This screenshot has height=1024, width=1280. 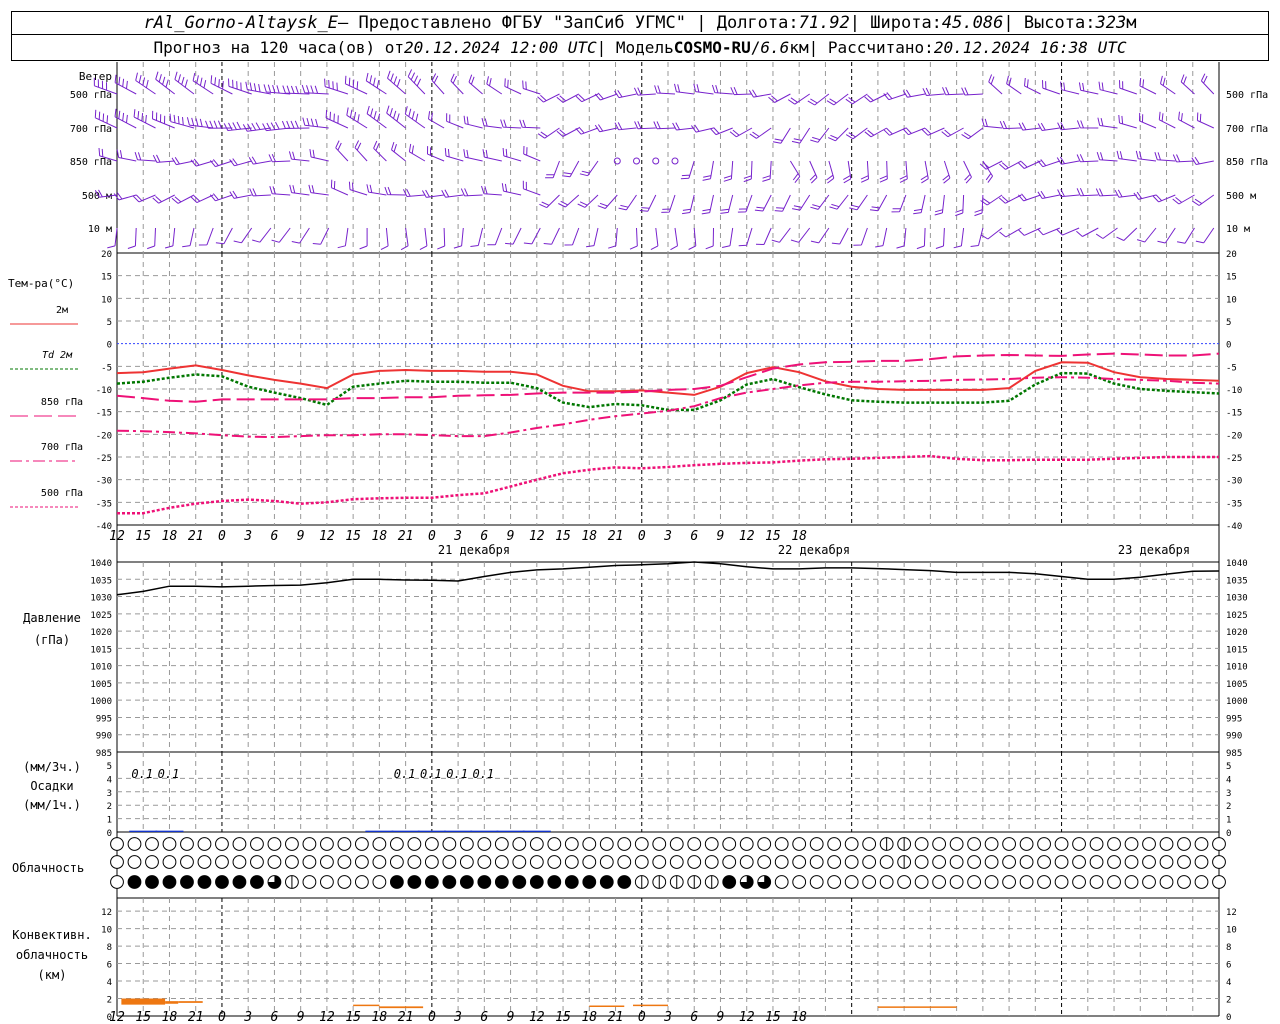 What do you see at coordinates (109, 794) in the screenshot?
I see `precip-tick-left-3: 3` at bounding box center [109, 794].